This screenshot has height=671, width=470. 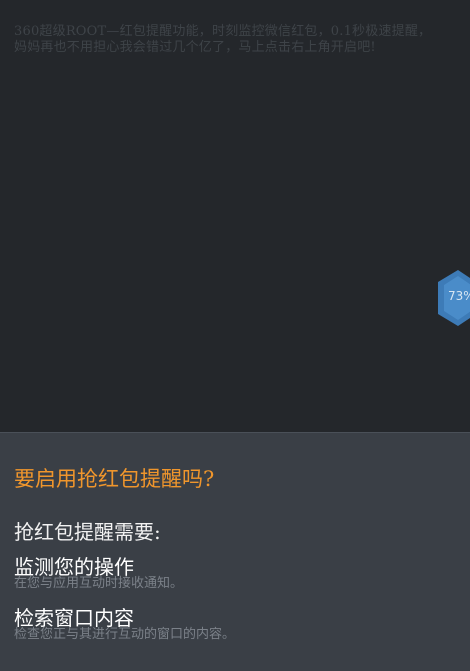 I want to click on permission-description: 在您与应用互动时接收通知。, so click(x=99, y=583).